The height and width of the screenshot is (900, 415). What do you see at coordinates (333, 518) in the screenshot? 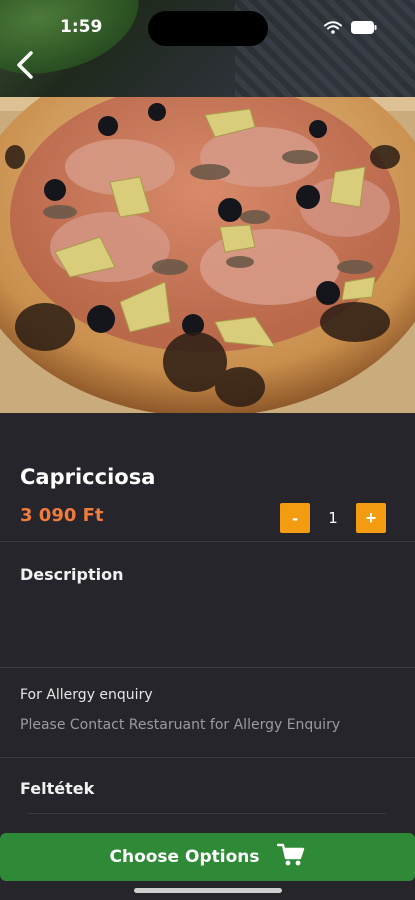
I see `quantity-value: 1` at bounding box center [333, 518].